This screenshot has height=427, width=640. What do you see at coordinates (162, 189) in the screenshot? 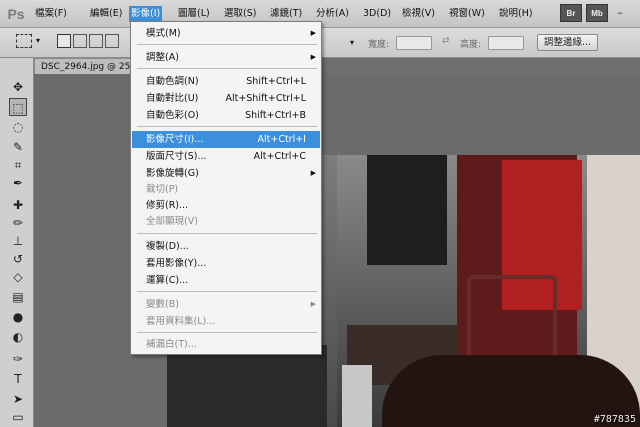
I see `menu-item-crop: 裁切(P)` at bounding box center [162, 189].